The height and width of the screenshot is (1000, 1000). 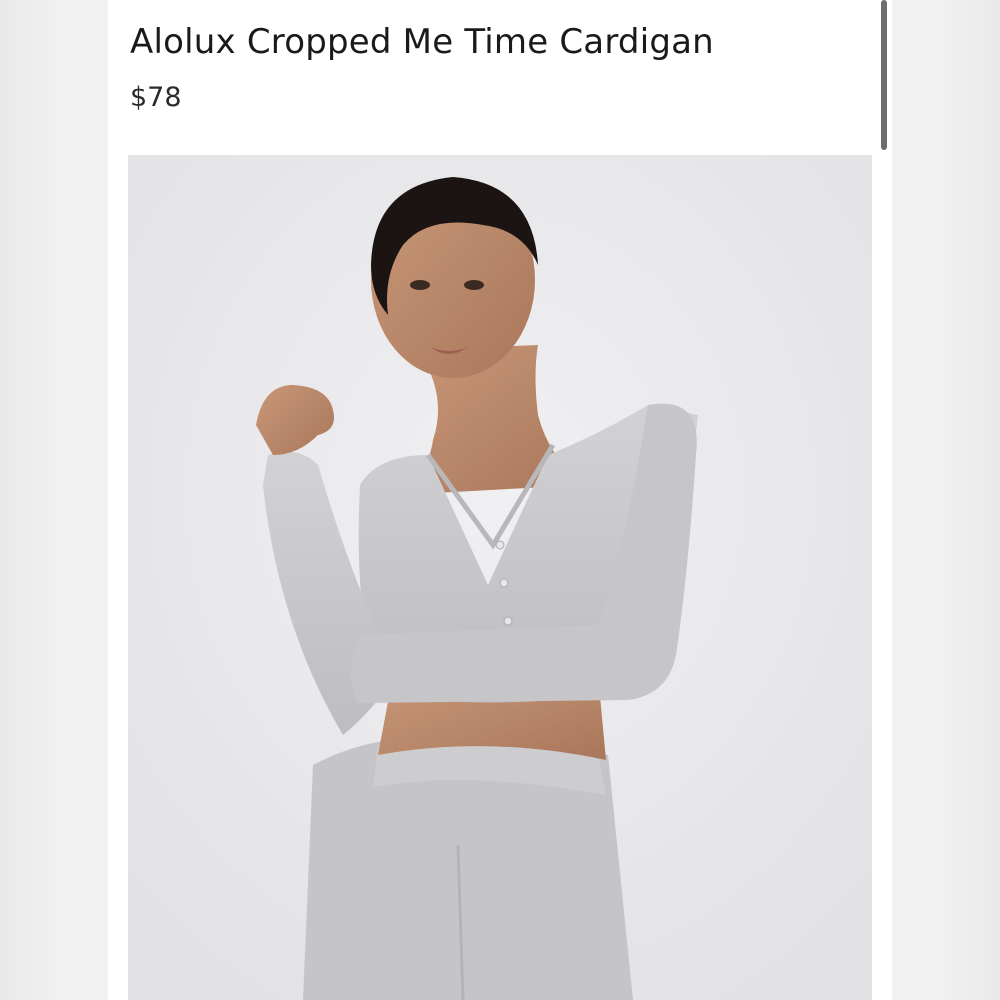 I want to click on product-price: $78, so click(x=156, y=97).